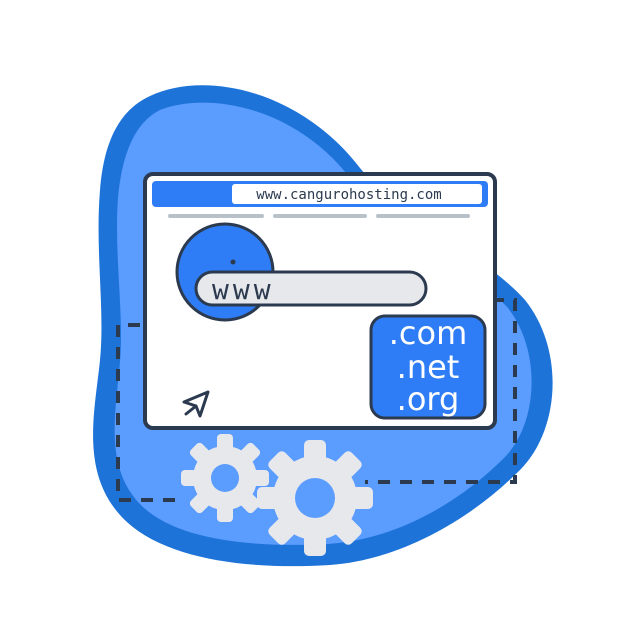  I want to click on tld-org: .org, so click(428, 399).